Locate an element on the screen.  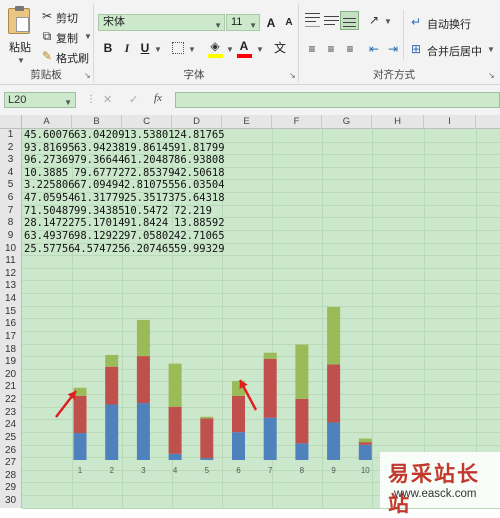
tick-label: 4 is located at coordinates (175, 470).